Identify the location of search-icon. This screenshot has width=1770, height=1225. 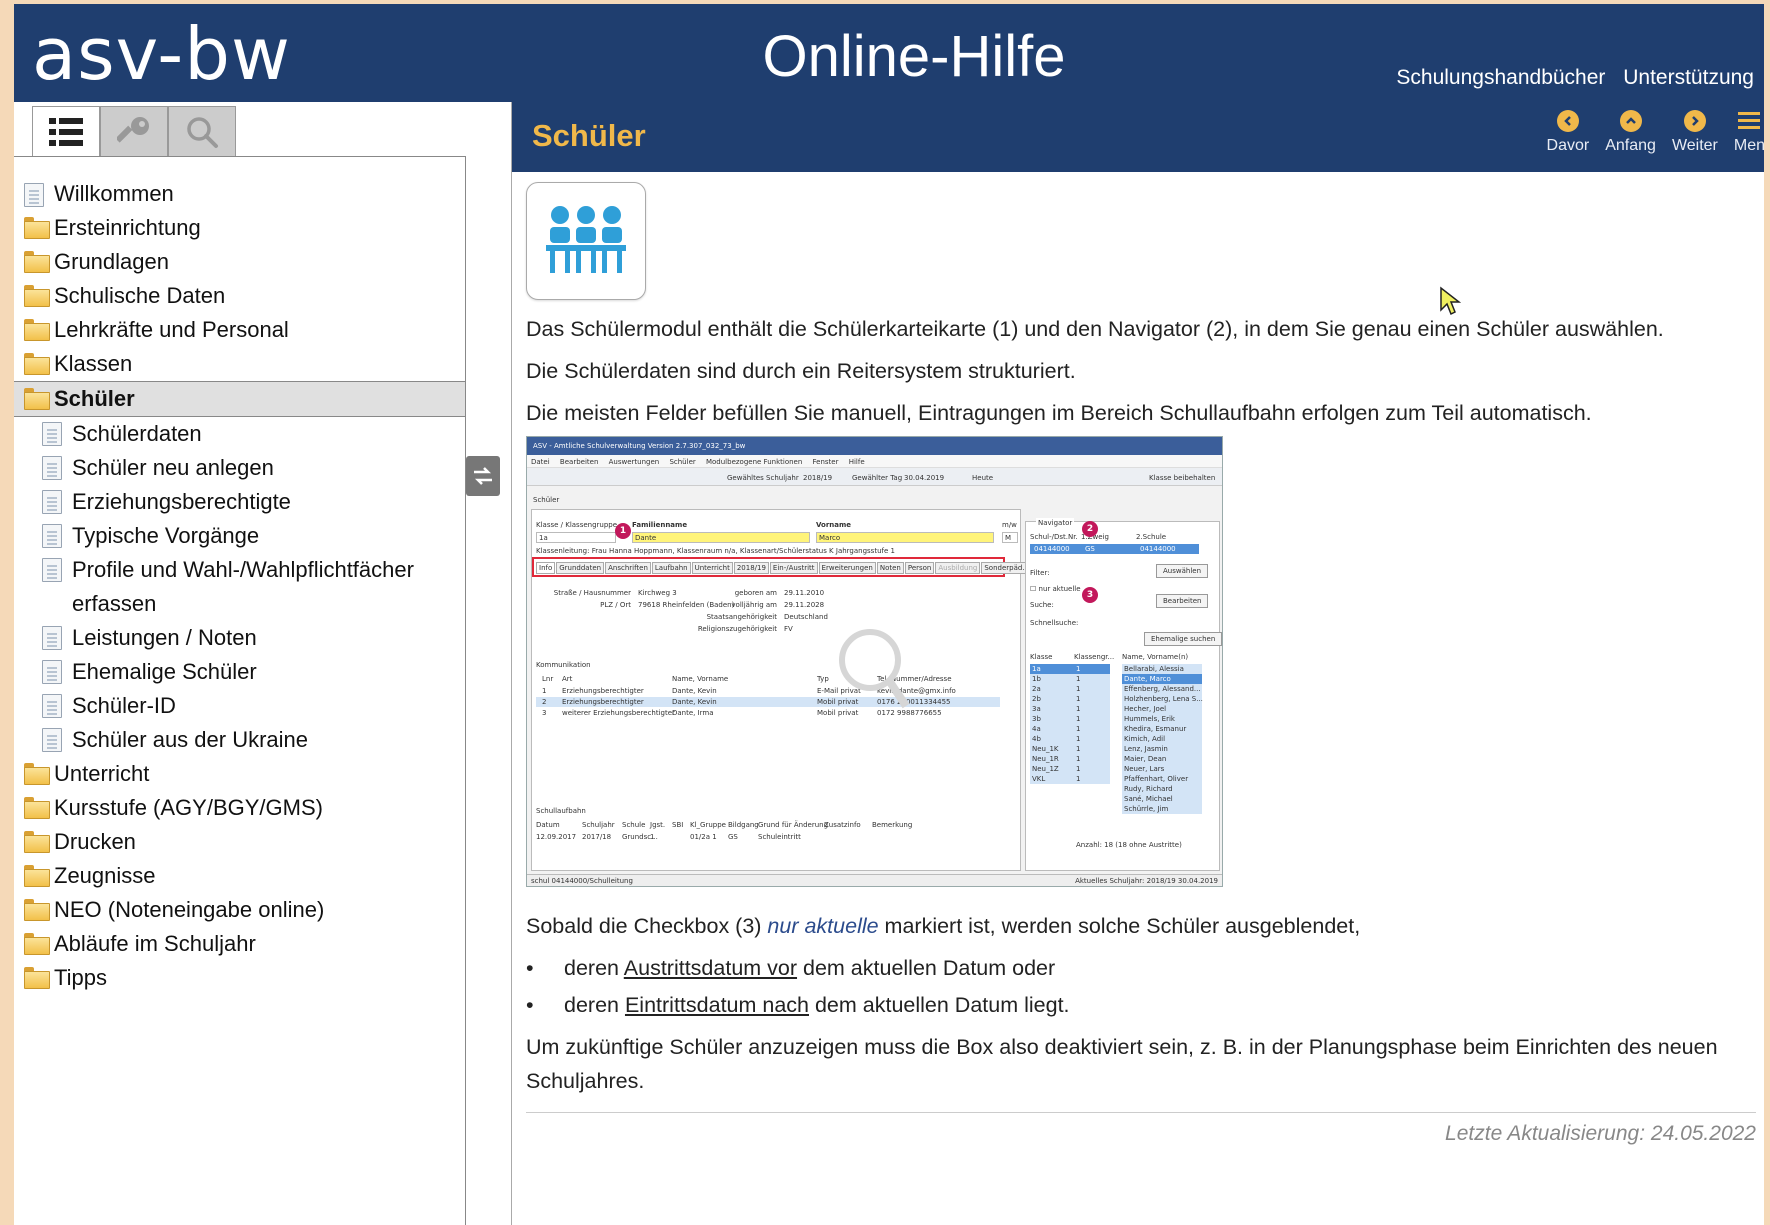
(202, 132).